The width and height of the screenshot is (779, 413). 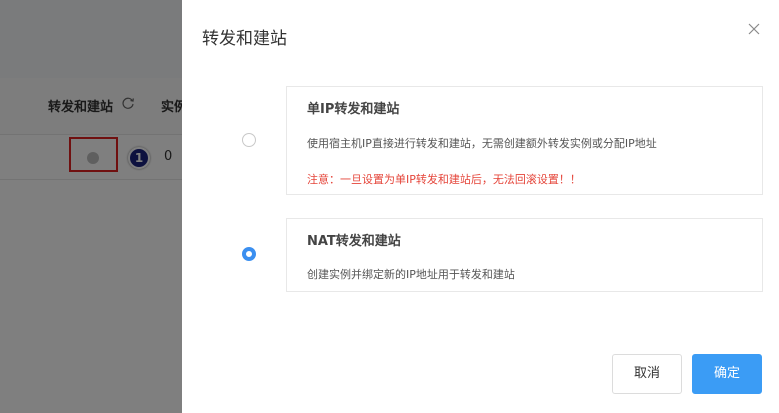 What do you see at coordinates (244, 39) in the screenshot?
I see `dialog-title: 转发和建站` at bounding box center [244, 39].